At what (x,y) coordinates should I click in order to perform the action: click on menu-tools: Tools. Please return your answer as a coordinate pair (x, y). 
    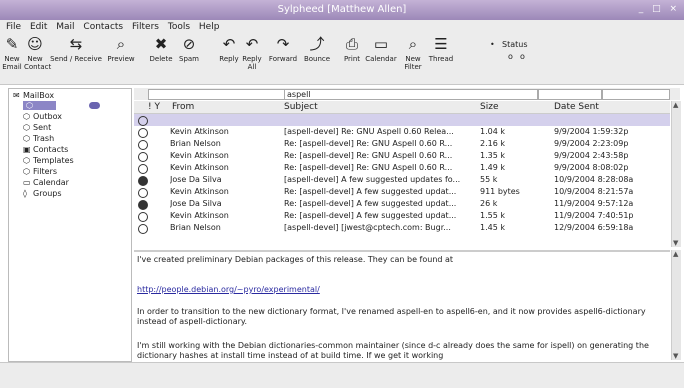
    Looking at the image, I should click on (179, 27).